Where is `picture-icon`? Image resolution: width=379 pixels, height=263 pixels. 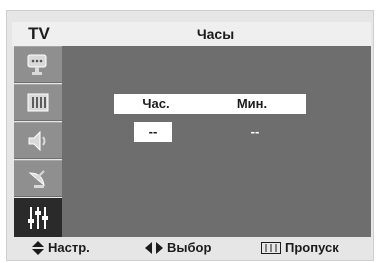
picture-icon is located at coordinates (37, 64).